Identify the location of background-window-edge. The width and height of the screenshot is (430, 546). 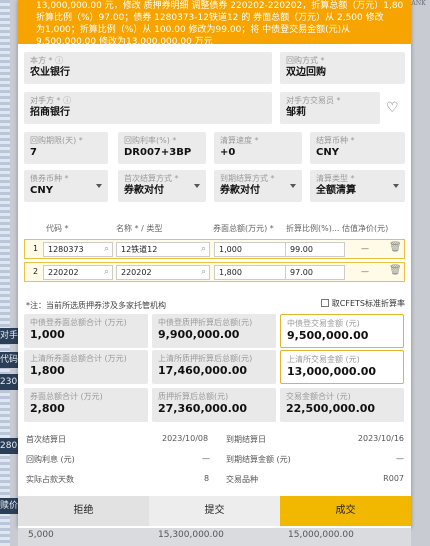
(5, 273).